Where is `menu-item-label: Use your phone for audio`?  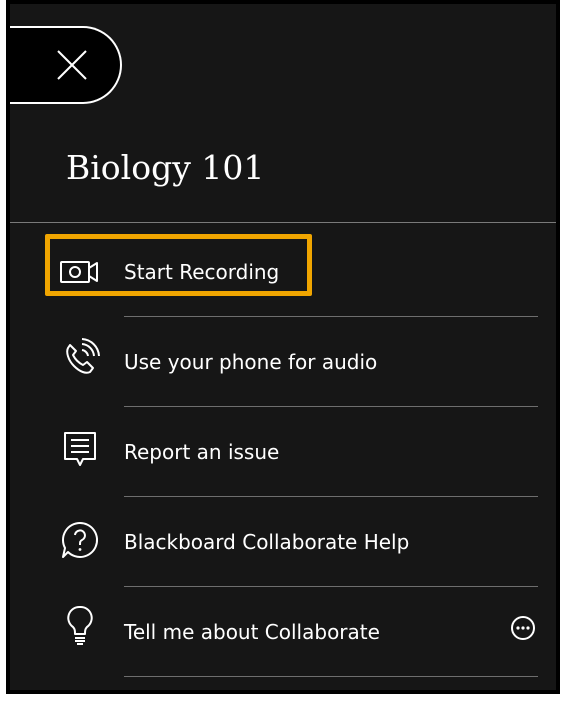
menu-item-label: Use your phone for audio is located at coordinates (251, 362).